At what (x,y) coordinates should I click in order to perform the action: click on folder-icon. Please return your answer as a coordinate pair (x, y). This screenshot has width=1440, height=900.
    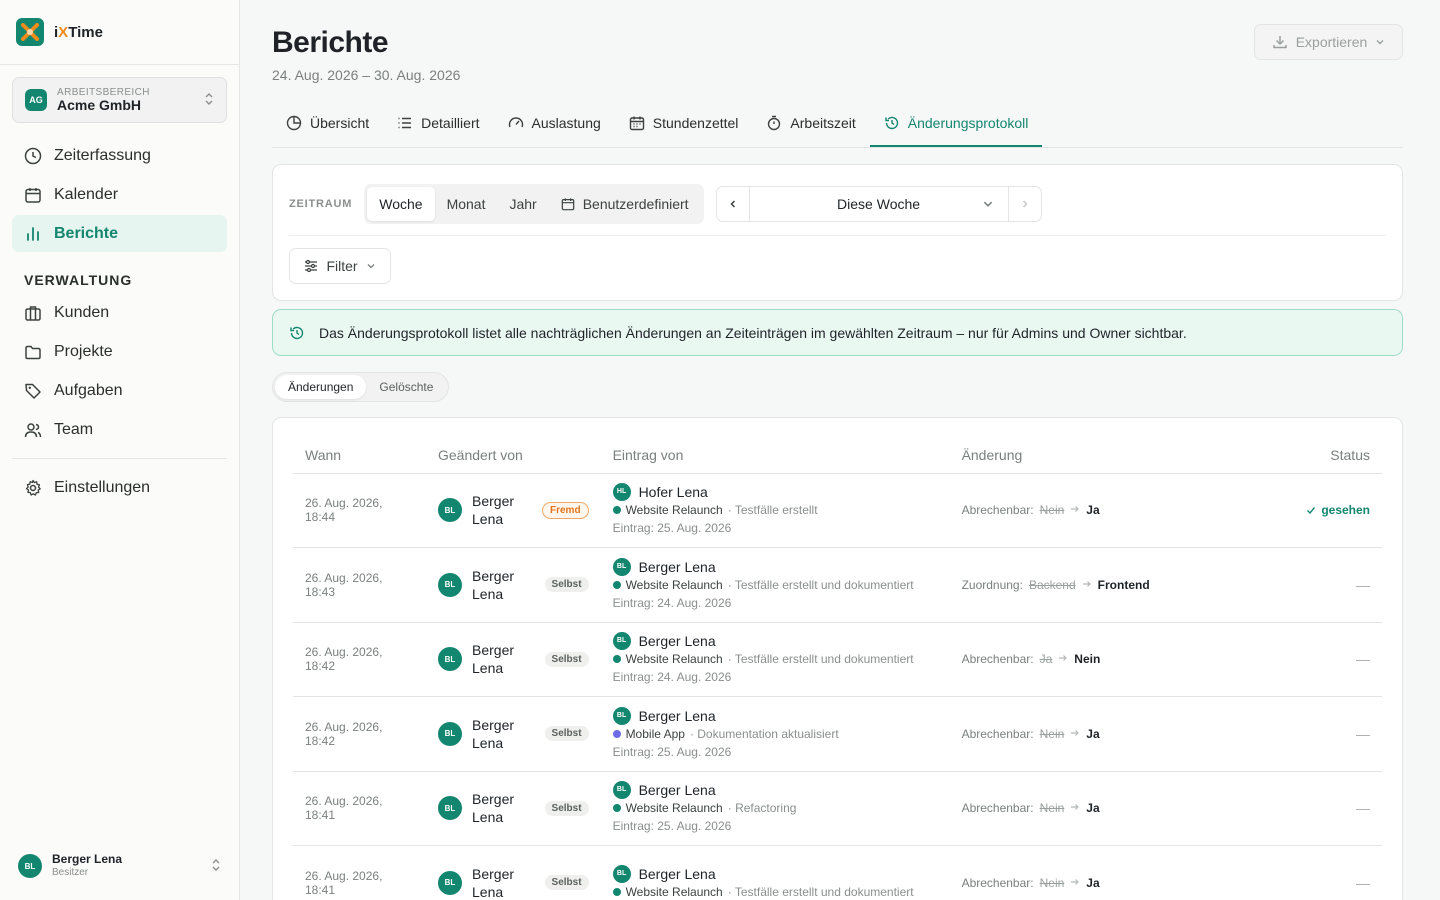
    Looking at the image, I should click on (33, 352).